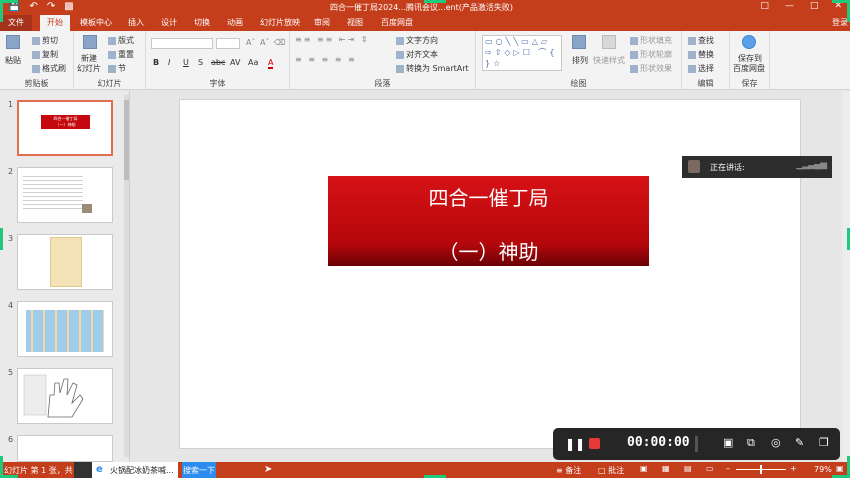 The image size is (850, 478). What do you see at coordinates (651, 54) in the screenshot?
I see `shape-outline-button: 形状轮廓` at bounding box center [651, 54].